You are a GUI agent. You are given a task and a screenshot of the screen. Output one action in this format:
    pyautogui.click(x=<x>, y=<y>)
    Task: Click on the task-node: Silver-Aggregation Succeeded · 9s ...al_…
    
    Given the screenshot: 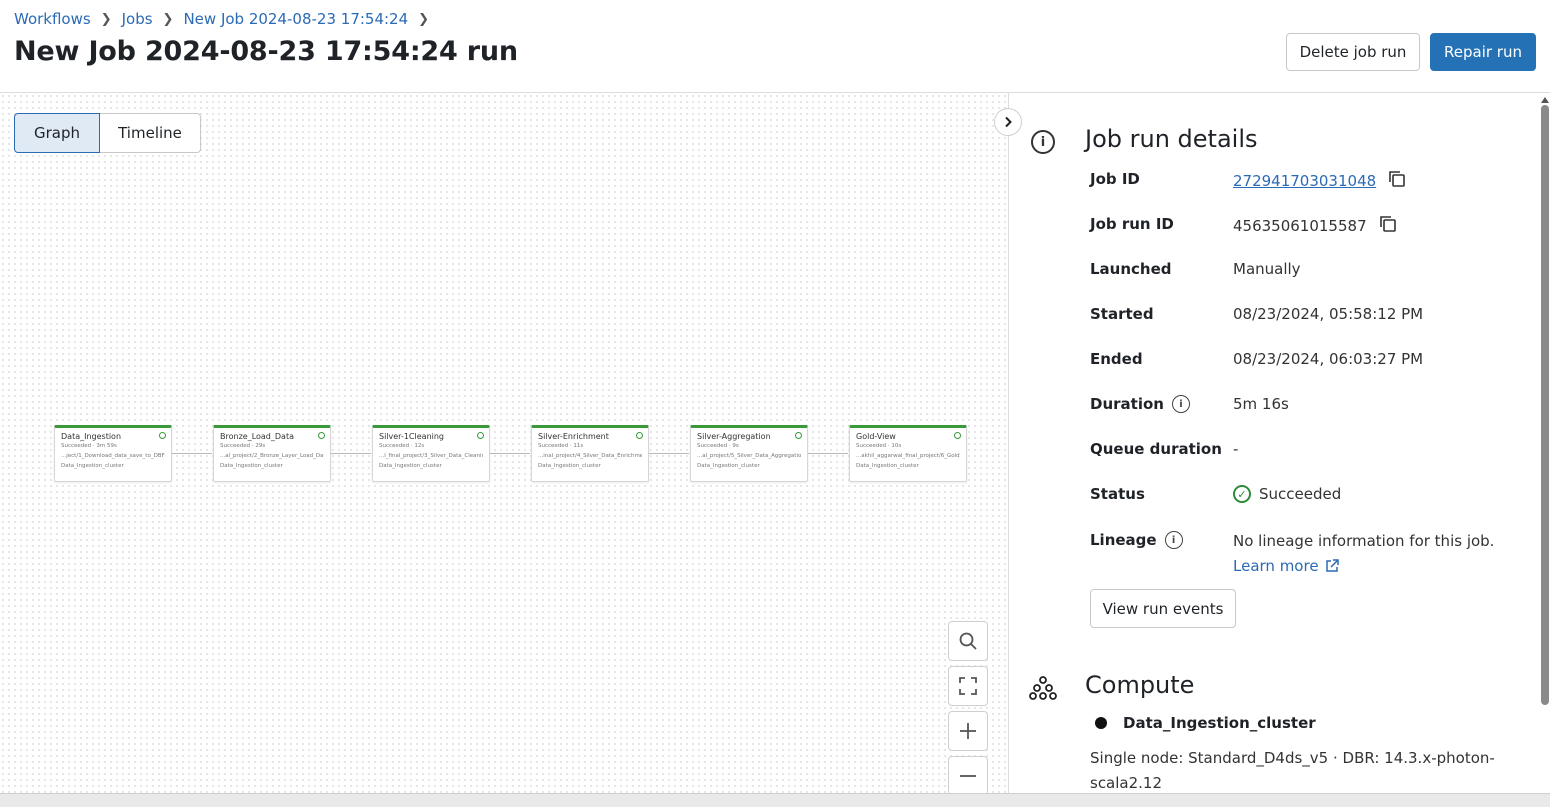 What is the action you would take?
    pyautogui.click(x=749, y=453)
    